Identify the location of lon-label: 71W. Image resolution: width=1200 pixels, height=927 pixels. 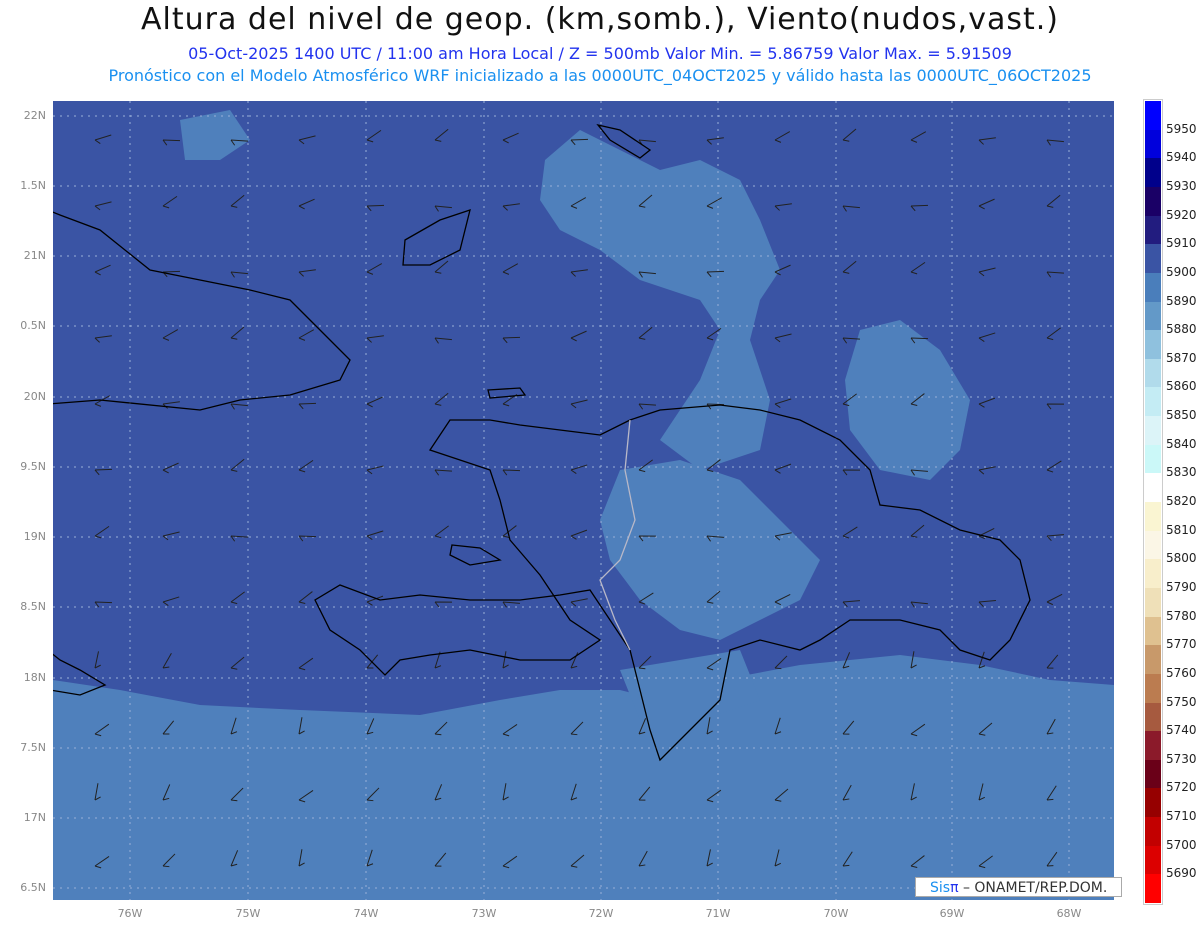
(718, 913).